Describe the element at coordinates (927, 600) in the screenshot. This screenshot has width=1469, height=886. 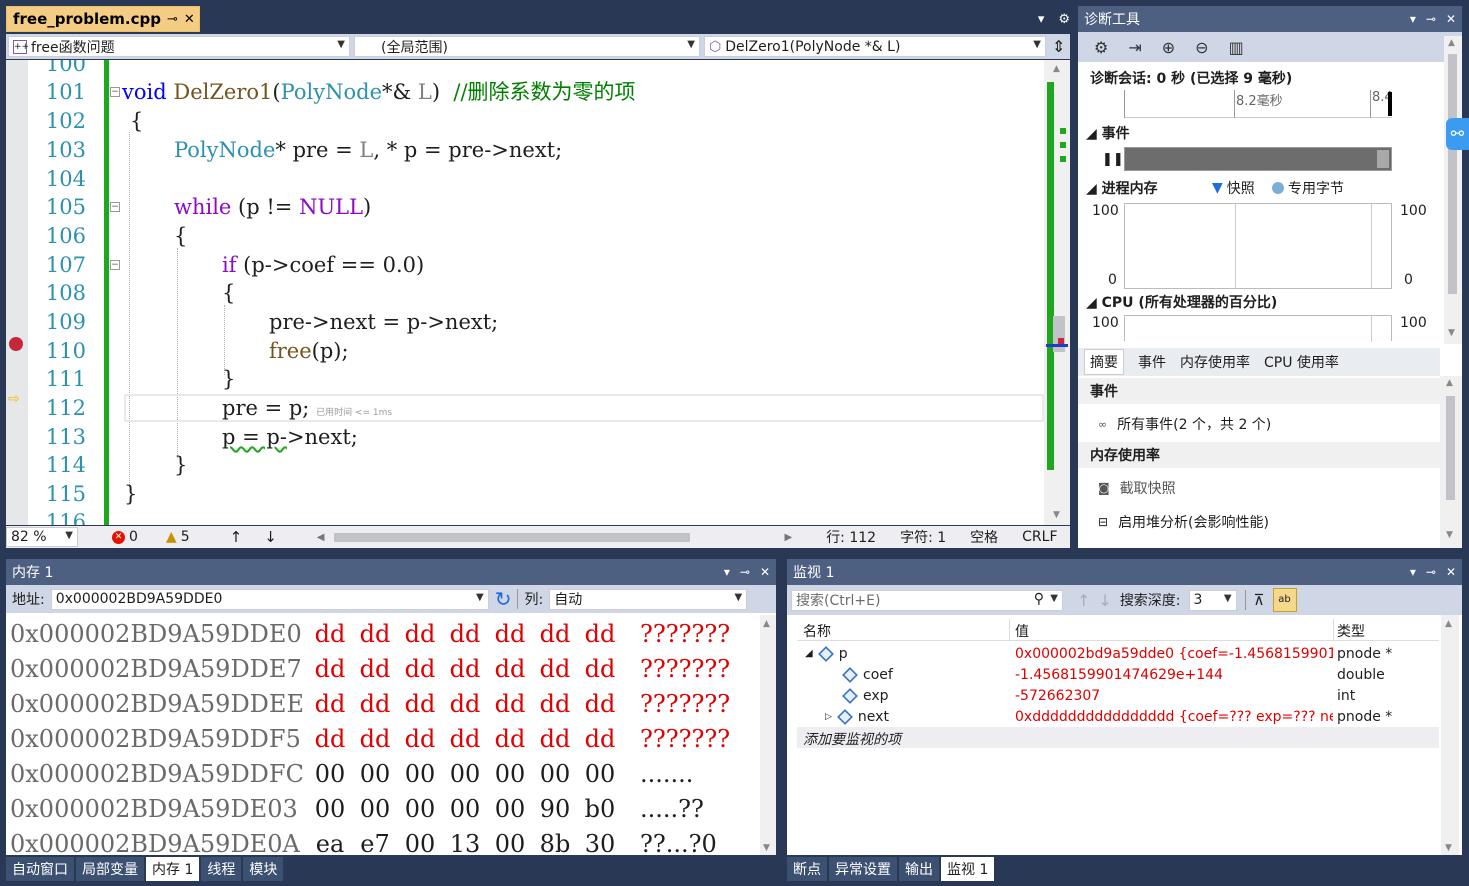
I see `watch-search-input: 搜索(Ctrl+E) ⚲ ▼` at that location.